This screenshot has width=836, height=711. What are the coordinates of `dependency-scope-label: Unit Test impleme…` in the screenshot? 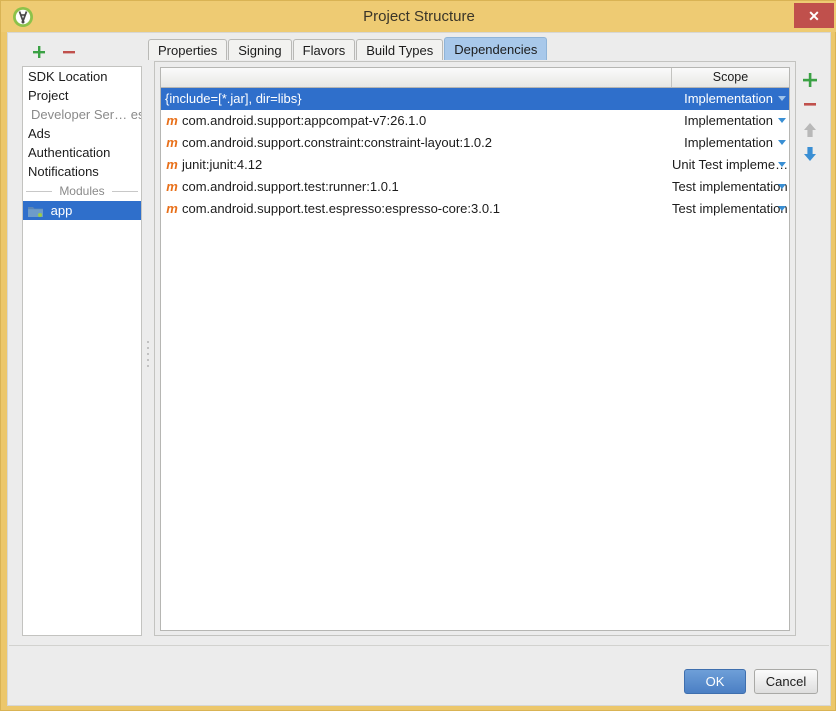 It's located at (730, 164).